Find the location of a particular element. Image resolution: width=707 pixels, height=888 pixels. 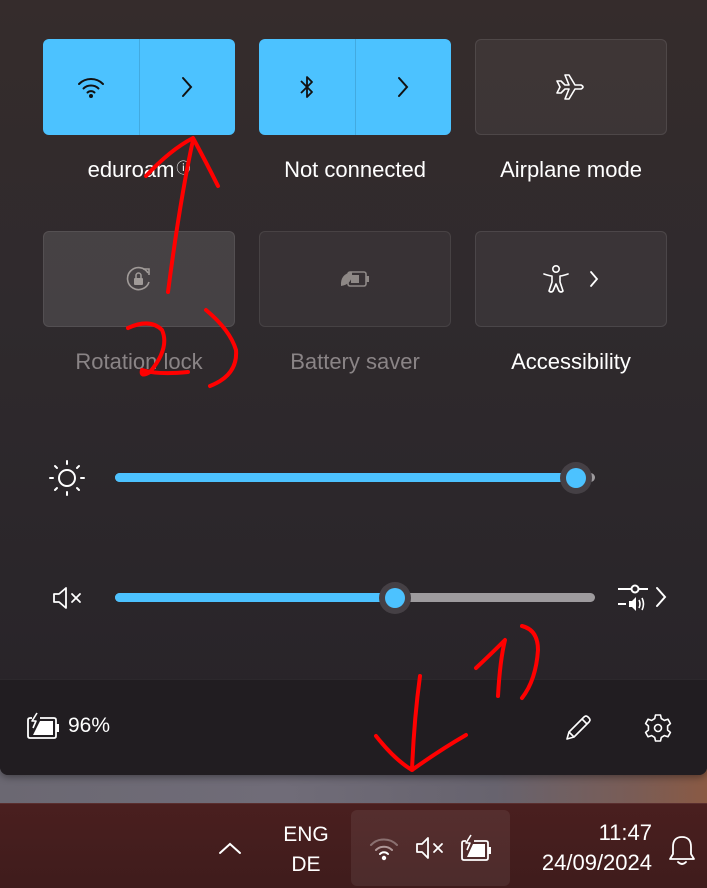

battery-status-button: 96% is located at coordinates (68, 726).